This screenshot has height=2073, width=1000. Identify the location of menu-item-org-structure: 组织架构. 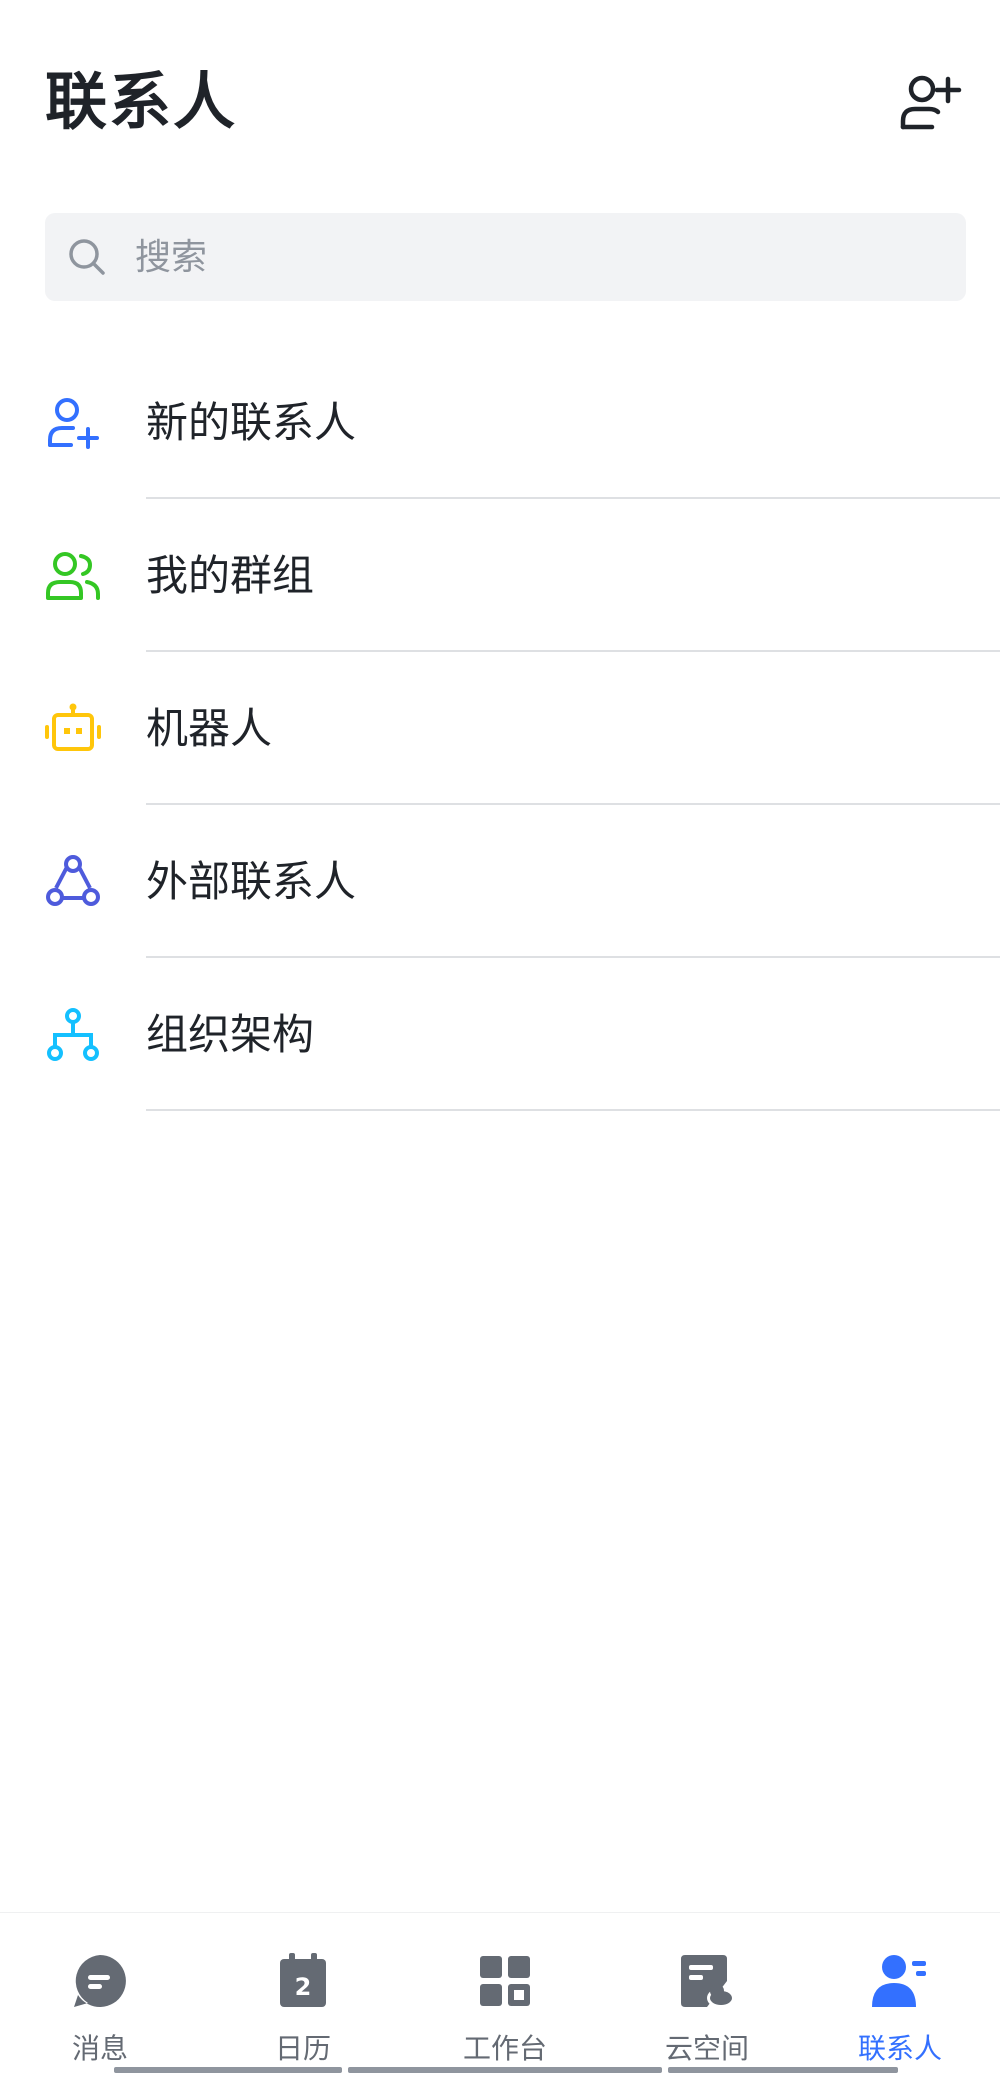
(500, 1034).